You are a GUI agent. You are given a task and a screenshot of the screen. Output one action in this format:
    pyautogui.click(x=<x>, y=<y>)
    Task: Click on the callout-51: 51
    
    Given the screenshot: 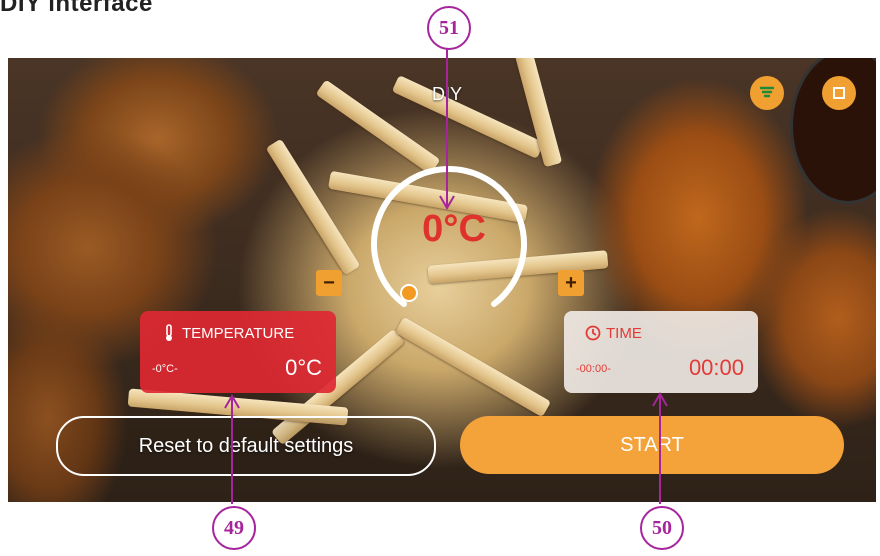 What is the action you would take?
    pyautogui.click(x=449, y=28)
    